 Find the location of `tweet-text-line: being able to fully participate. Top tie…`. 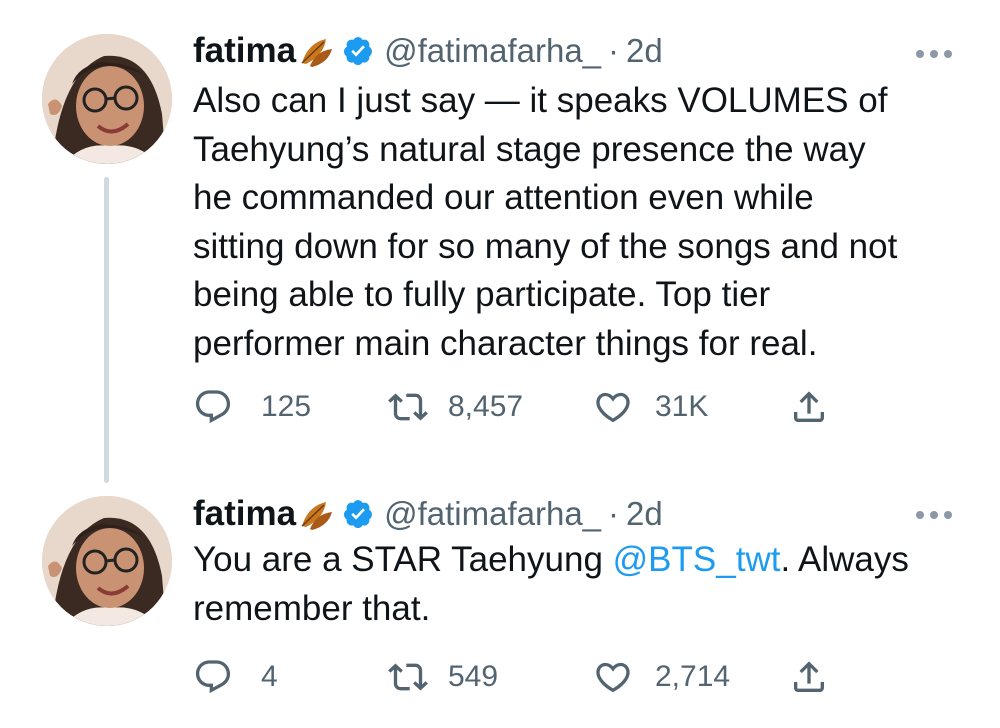

tweet-text-line: being able to fully participate. Top tie… is located at coordinates (482, 294).